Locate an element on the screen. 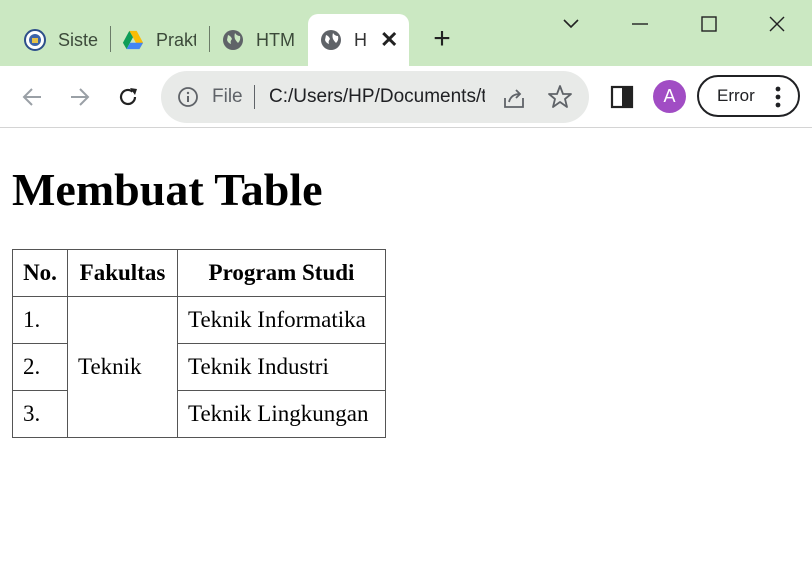  cell-program-studi: Teknik Industri is located at coordinates (281, 367).